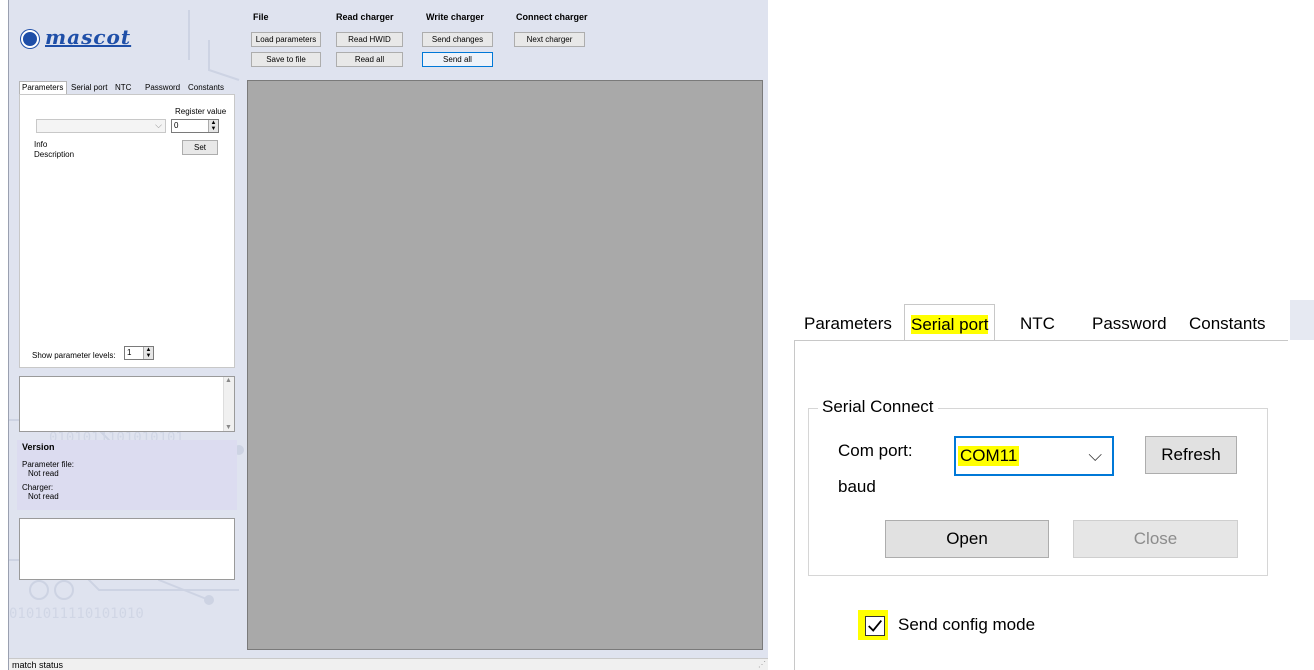 Image resolution: width=1314 pixels, height=670 pixels. I want to click on parameter-select: ⌵, so click(101, 126).